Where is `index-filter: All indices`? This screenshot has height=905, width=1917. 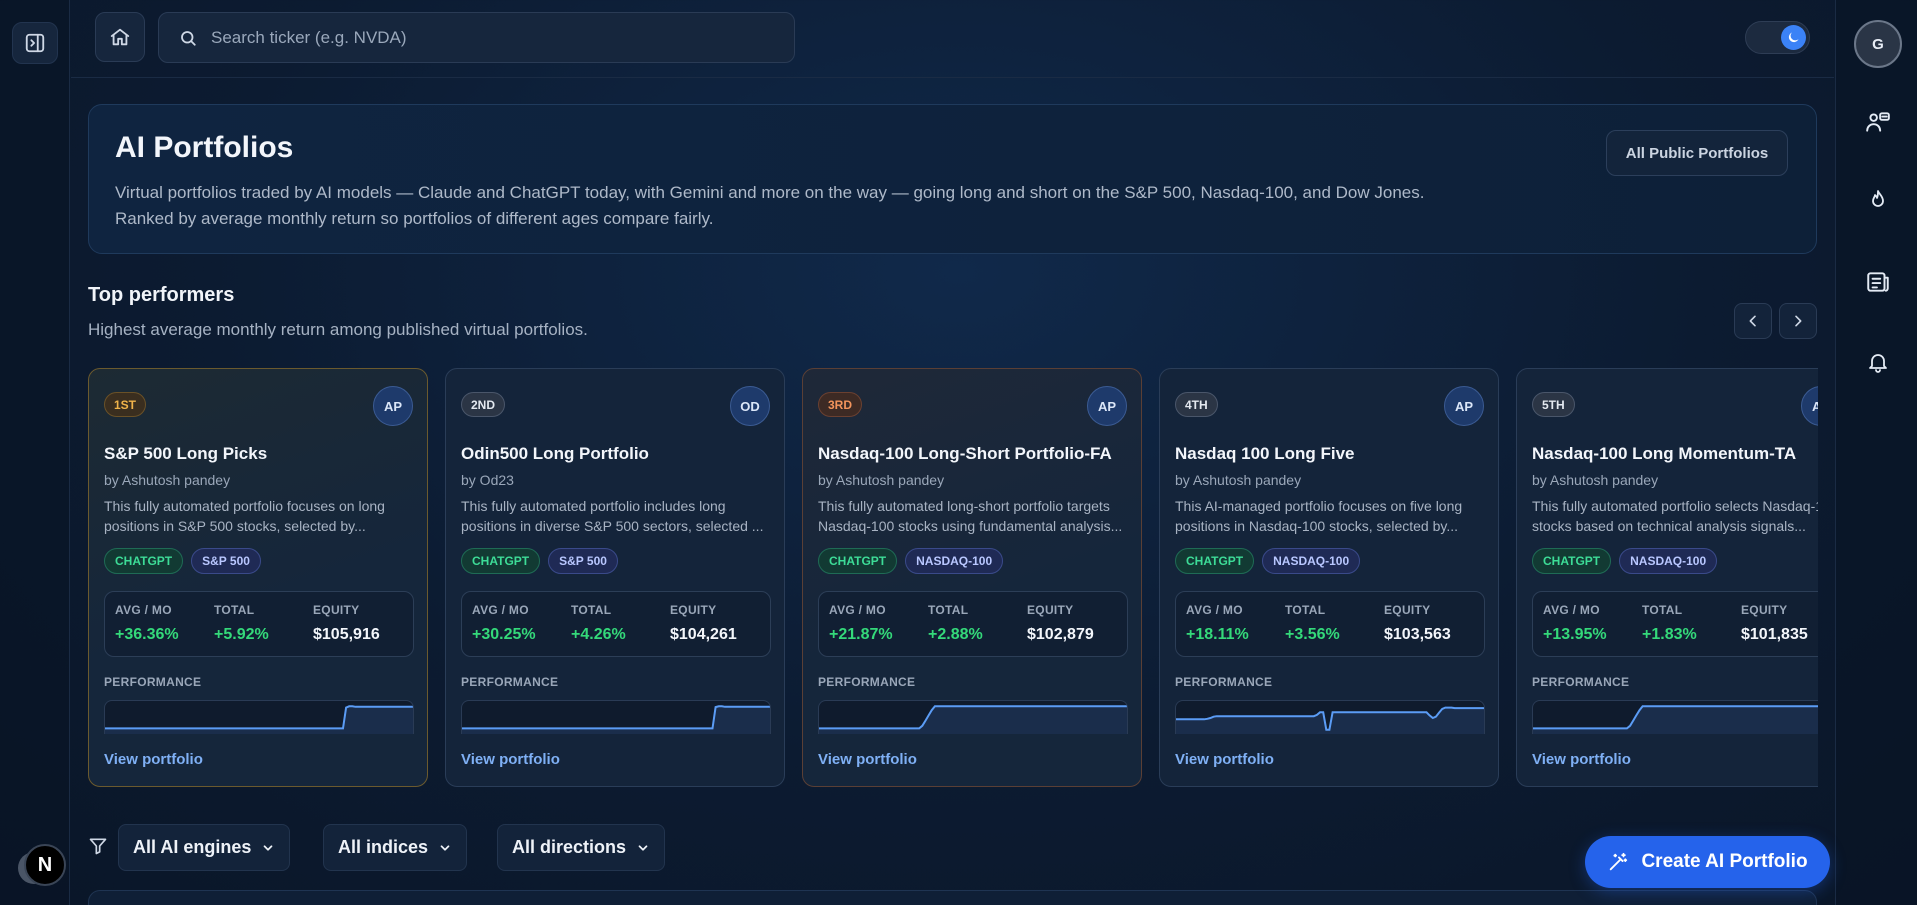
index-filter: All indices is located at coordinates (395, 847).